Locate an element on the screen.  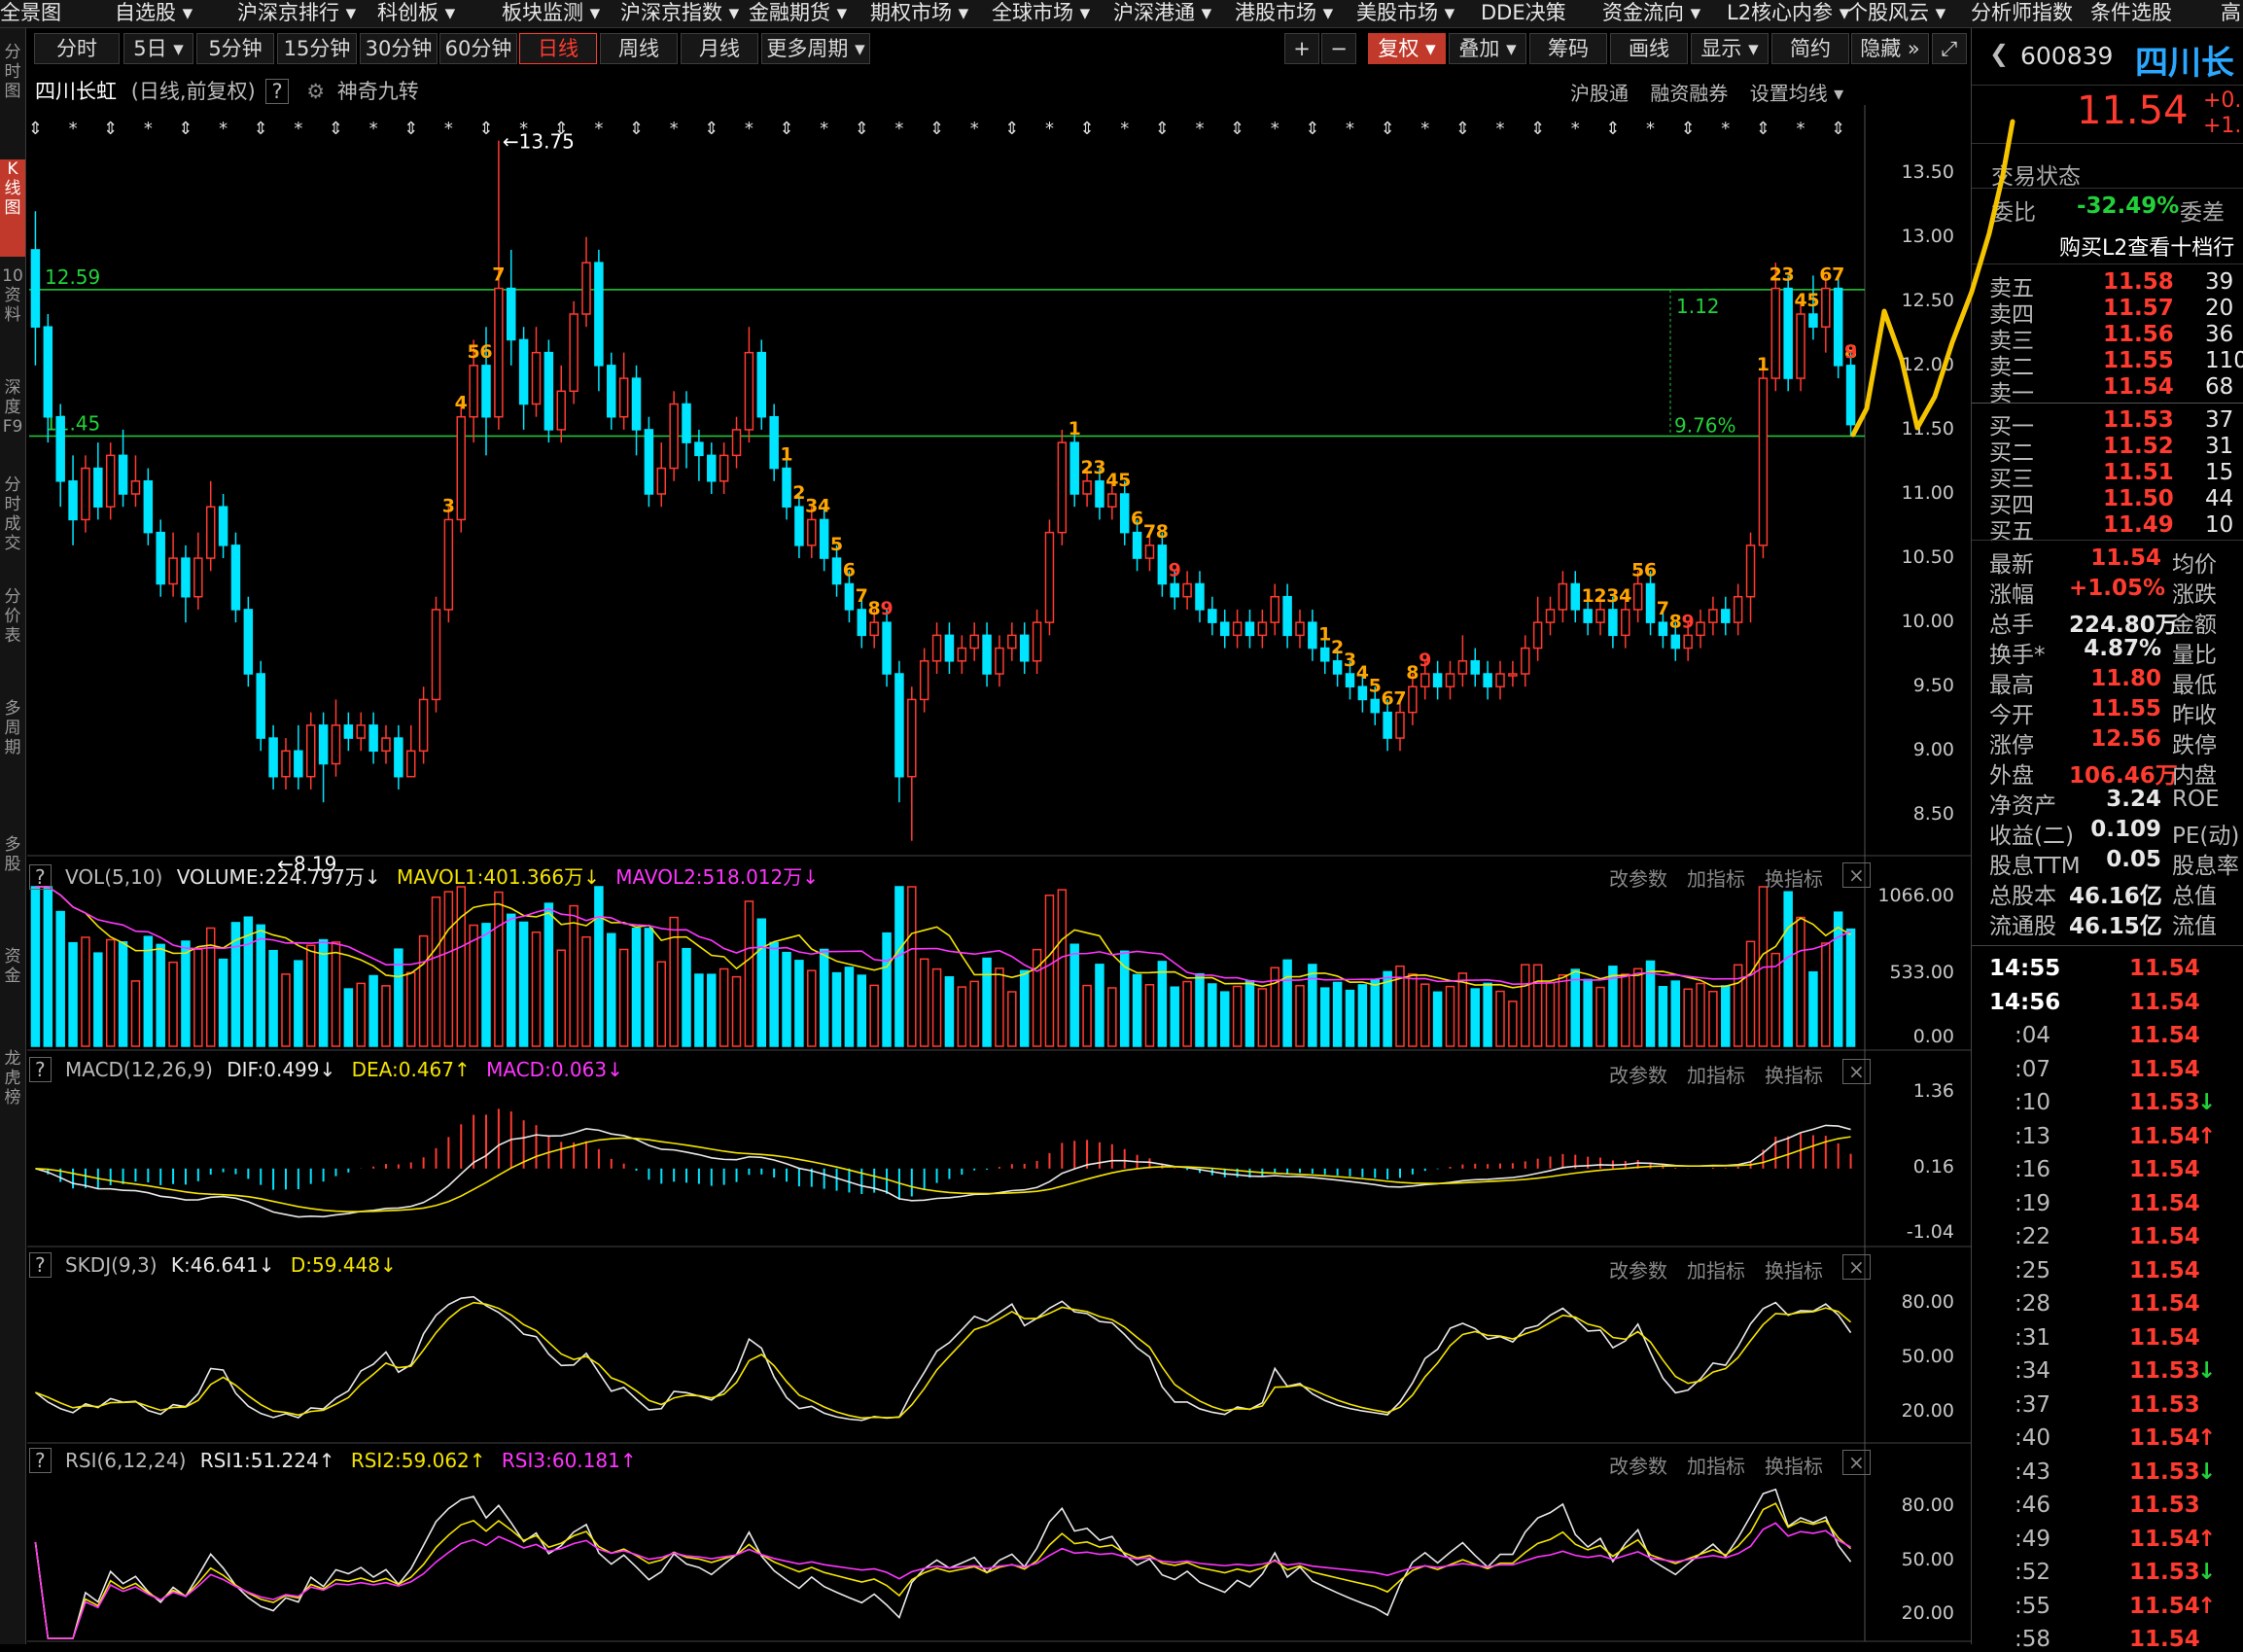
nav-item: 个股风云 ▾ is located at coordinates (1896, 13).